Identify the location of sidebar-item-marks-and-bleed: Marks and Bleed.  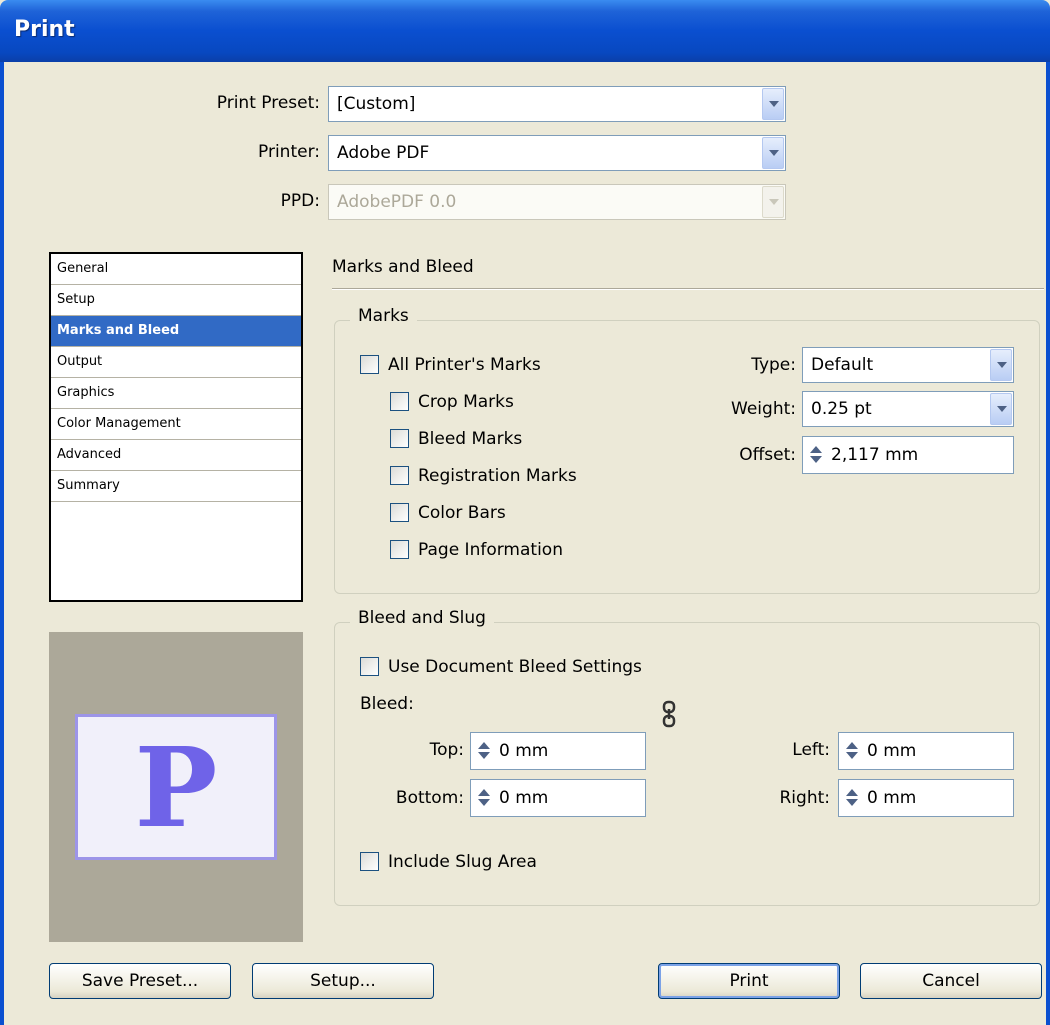
(176, 331).